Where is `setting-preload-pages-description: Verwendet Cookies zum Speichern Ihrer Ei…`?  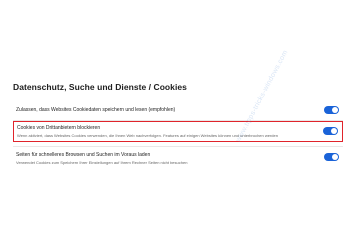 setting-preload-pages-description: Verwendet Cookies zum Speichern Ihrer Ei… is located at coordinates (102, 162).